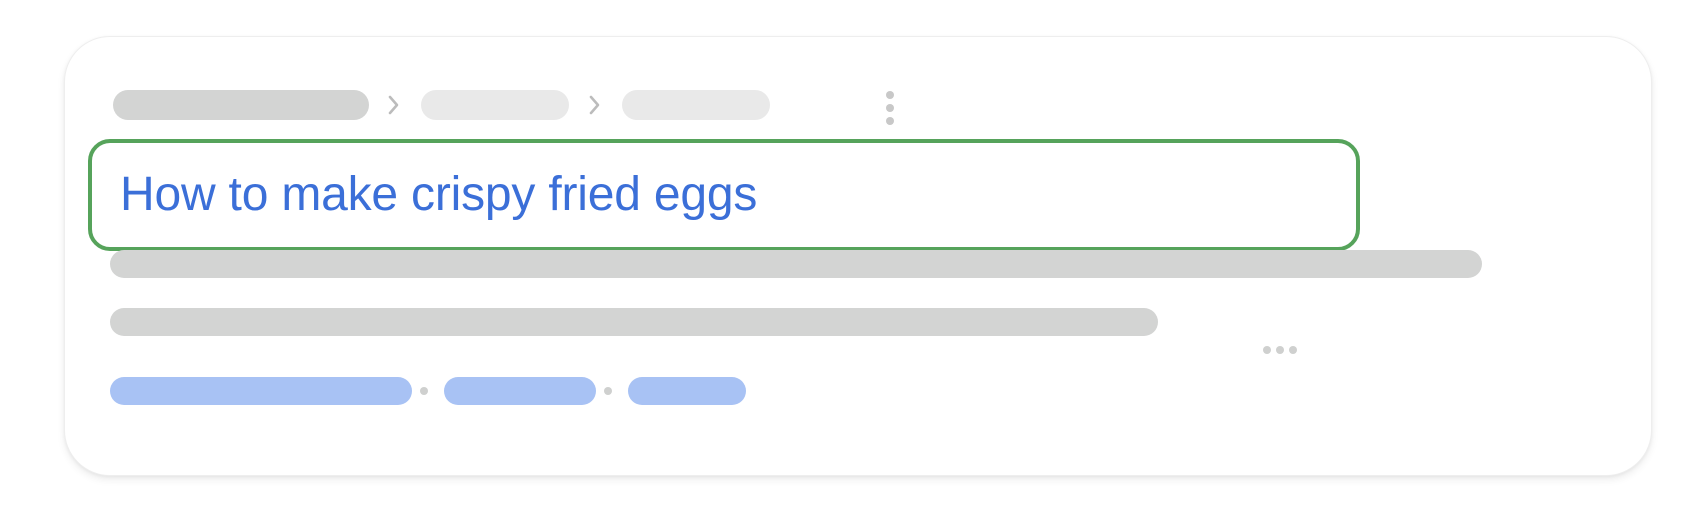 The width and height of the screenshot is (1690, 514). I want to click on result-title-link: How to make crispy fried eggs, so click(438, 195).